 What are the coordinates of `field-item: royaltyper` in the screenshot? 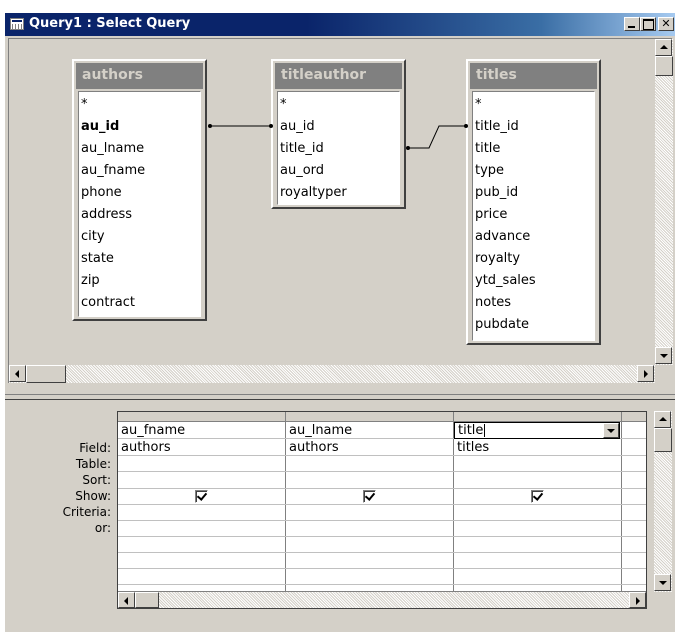 It's located at (339, 193).